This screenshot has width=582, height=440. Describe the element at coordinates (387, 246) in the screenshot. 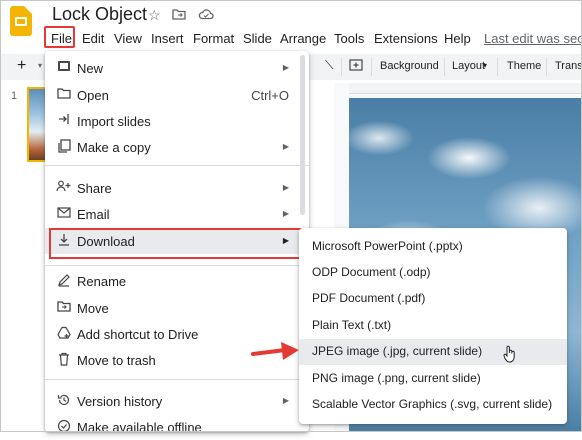

I see `download-option-label: Microsoft PowerPoint (.pptx)` at that location.